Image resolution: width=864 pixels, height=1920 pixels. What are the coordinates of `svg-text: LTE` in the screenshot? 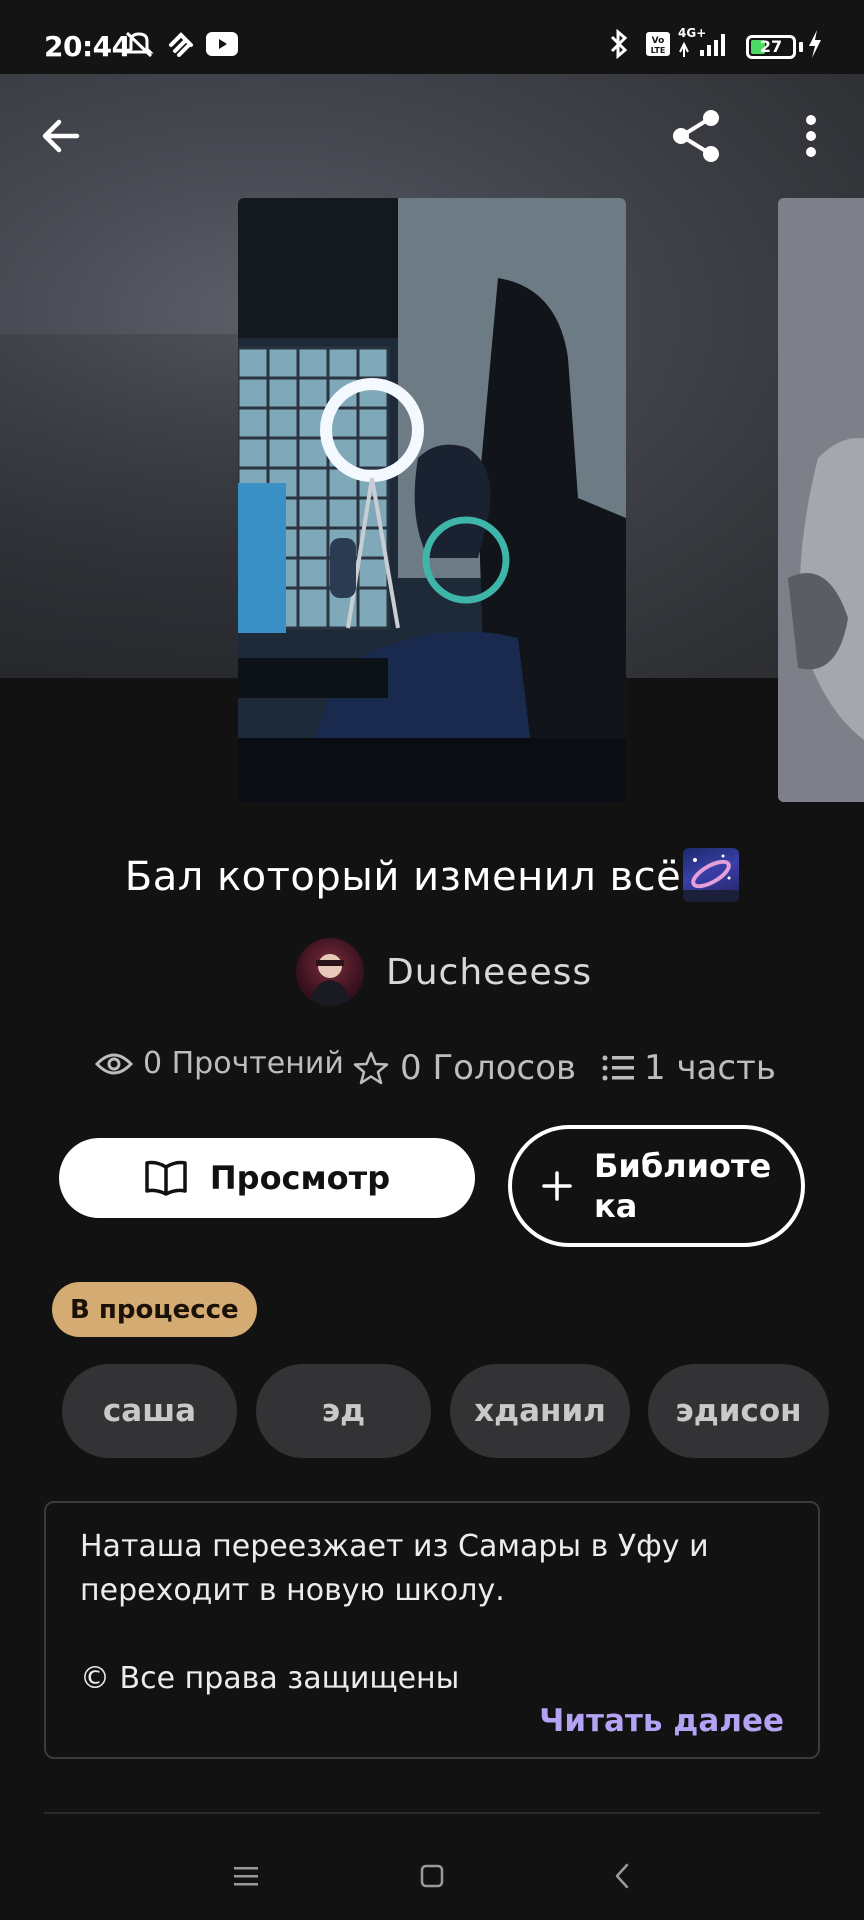 It's located at (658, 50).